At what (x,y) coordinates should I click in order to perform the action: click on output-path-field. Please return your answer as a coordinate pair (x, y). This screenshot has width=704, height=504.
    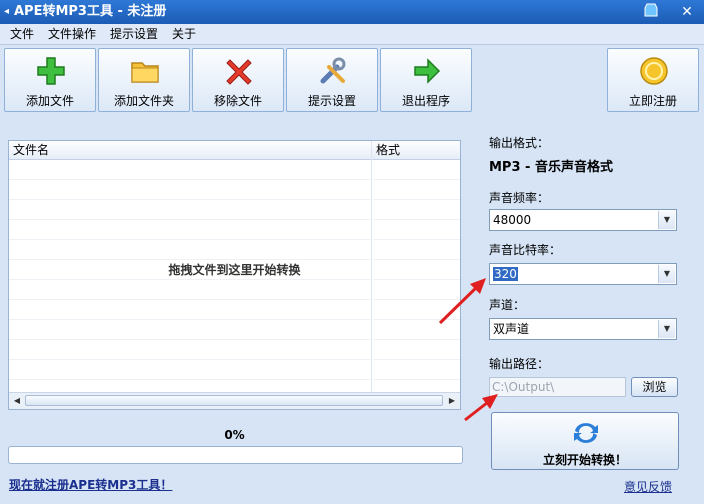
    Looking at the image, I should click on (557, 387).